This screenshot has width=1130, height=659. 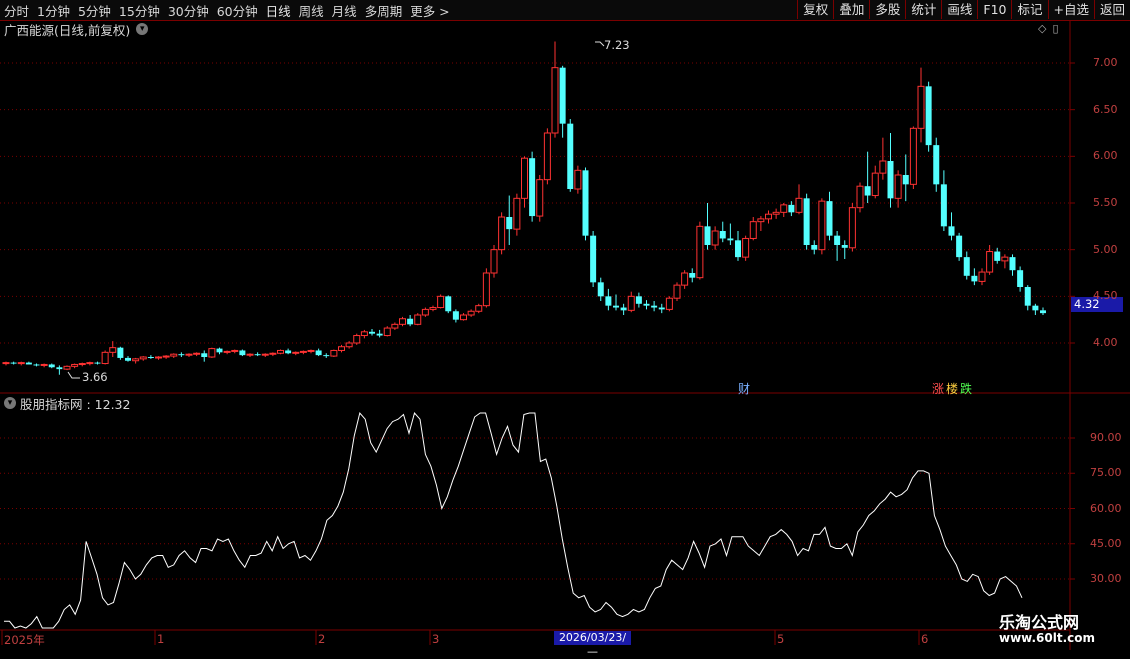 What do you see at coordinates (744, 388) in the screenshot?
I see `finance-marker: 财` at bounding box center [744, 388].